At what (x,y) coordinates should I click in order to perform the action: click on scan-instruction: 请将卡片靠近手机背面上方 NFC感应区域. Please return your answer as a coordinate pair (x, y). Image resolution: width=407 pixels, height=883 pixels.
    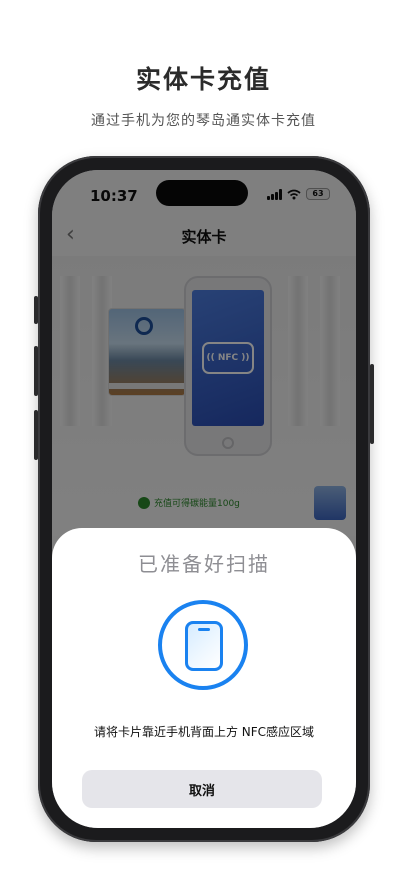
    Looking at the image, I should click on (204, 732).